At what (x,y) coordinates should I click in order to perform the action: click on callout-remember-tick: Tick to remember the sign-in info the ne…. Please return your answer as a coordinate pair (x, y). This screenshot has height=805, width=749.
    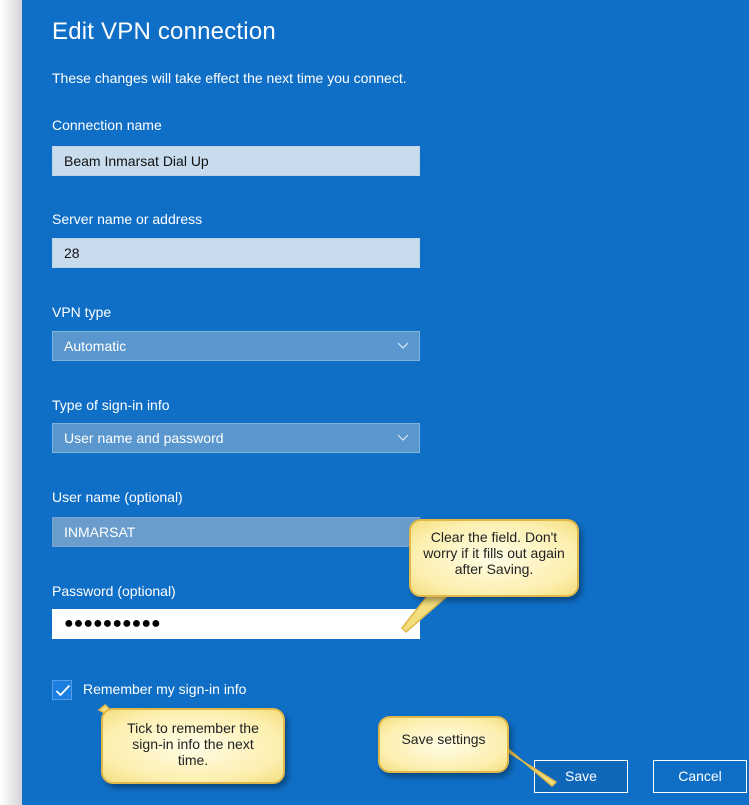
    Looking at the image, I should click on (193, 746).